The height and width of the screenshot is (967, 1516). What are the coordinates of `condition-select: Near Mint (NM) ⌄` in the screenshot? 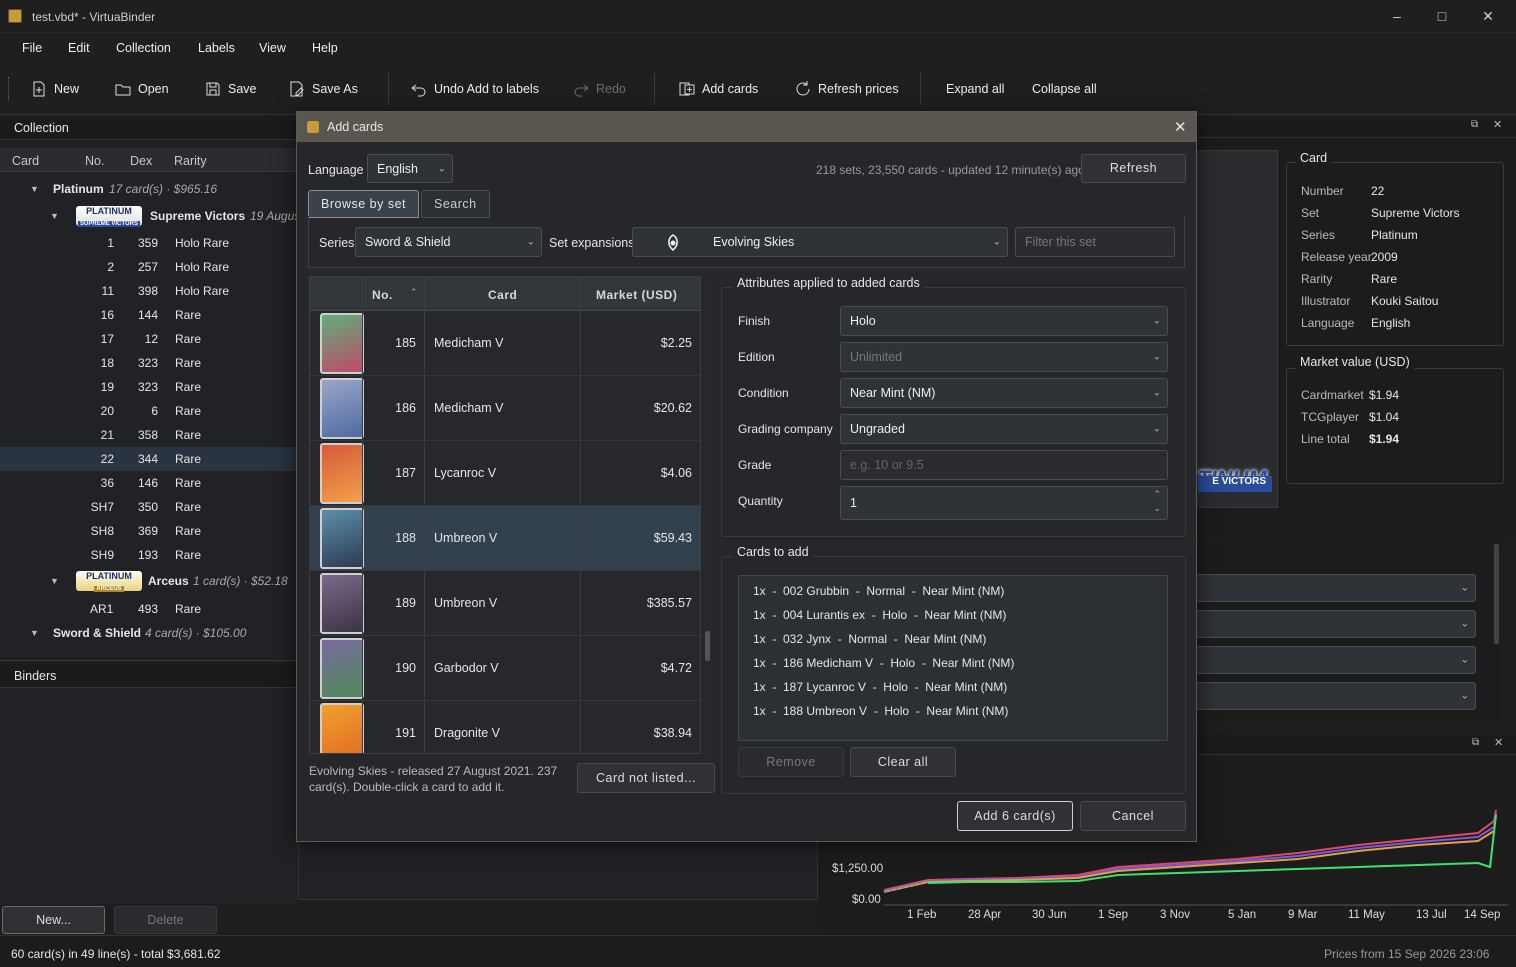 It's located at (1004, 393).